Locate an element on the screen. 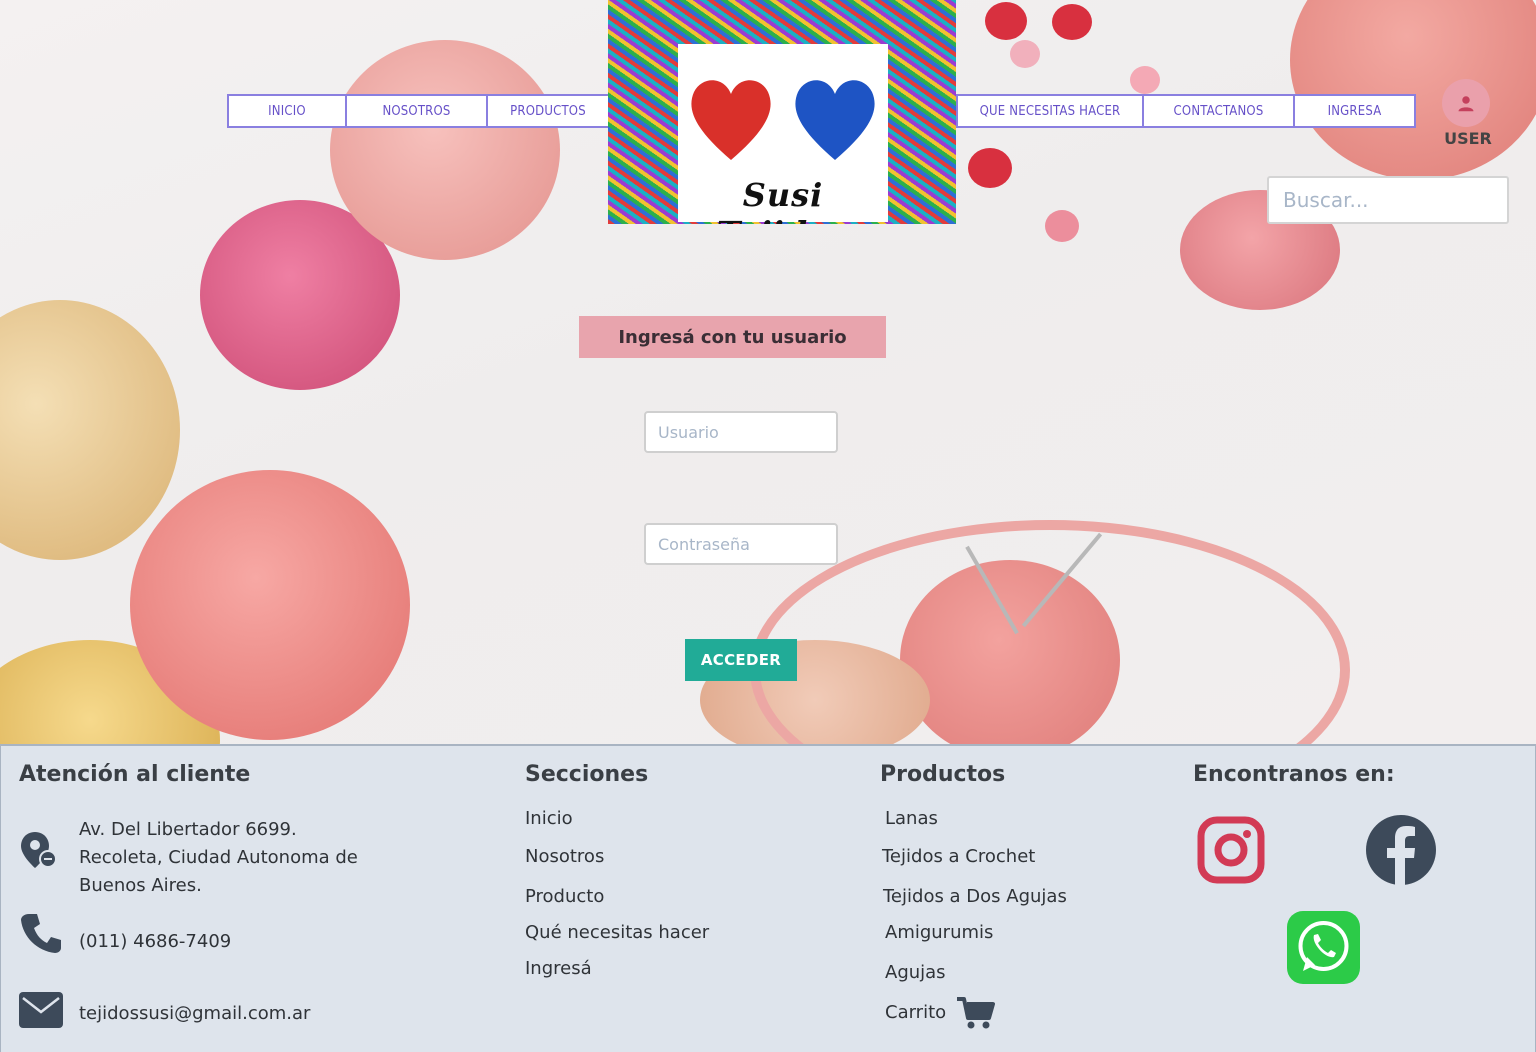 This screenshot has width=1536, height=1052. footer-products-heading: Productos is located at coordinates (943, 774).